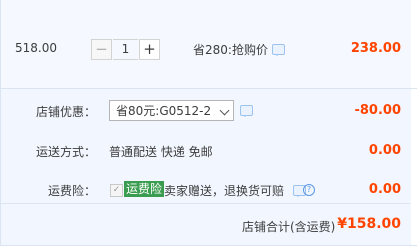 The image size is (417, 246). I want to click on shipping-label: 运送方式：, so click(66, 152).